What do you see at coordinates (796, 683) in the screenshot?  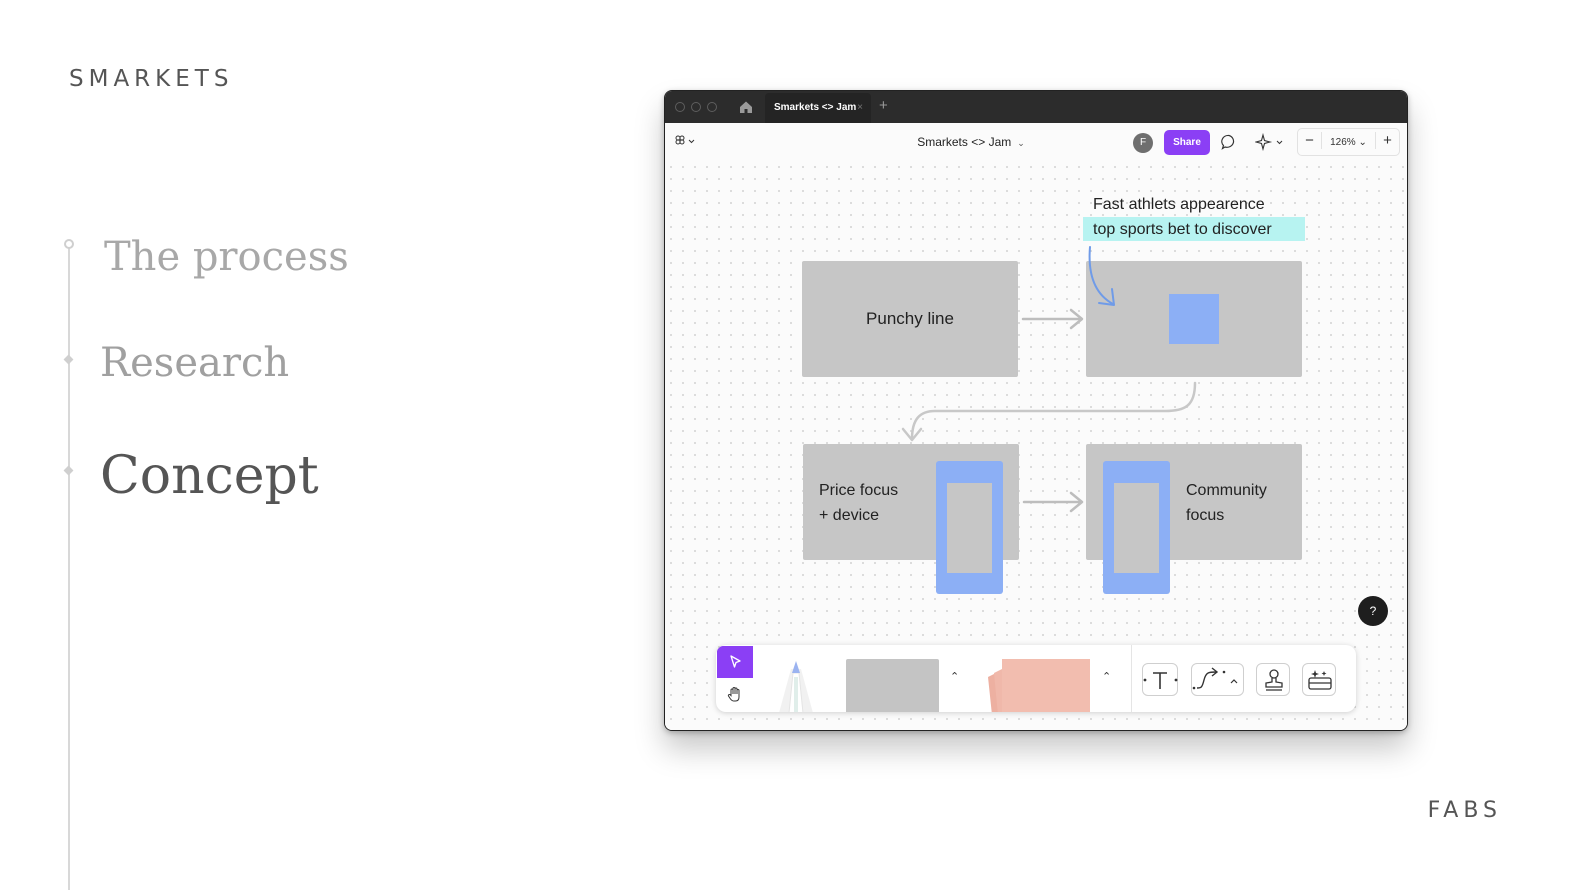 I see `pencil-icon` at bounding box center [796, 683].